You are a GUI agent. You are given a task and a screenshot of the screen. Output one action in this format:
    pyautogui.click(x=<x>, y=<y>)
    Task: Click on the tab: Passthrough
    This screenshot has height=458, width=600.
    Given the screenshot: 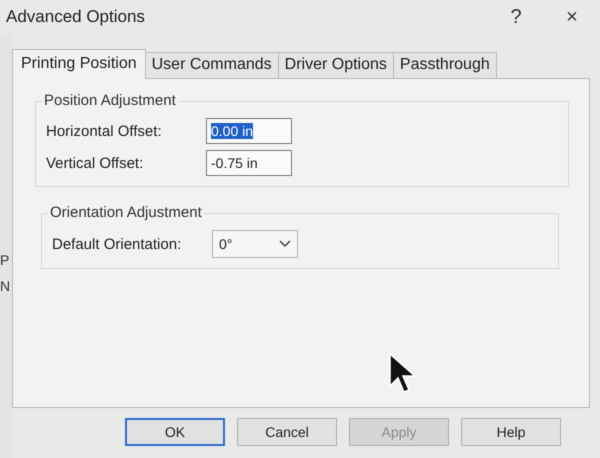 What is the action you would take?
    pyautogui.click(x=444, y=65)
    